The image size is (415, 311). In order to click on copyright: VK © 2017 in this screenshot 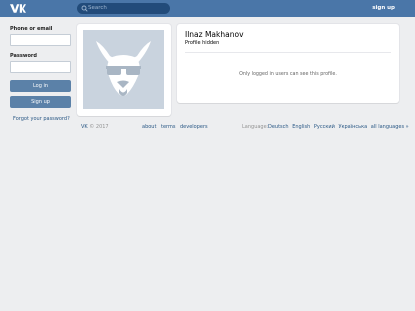, I will do `click(95, 127)`.